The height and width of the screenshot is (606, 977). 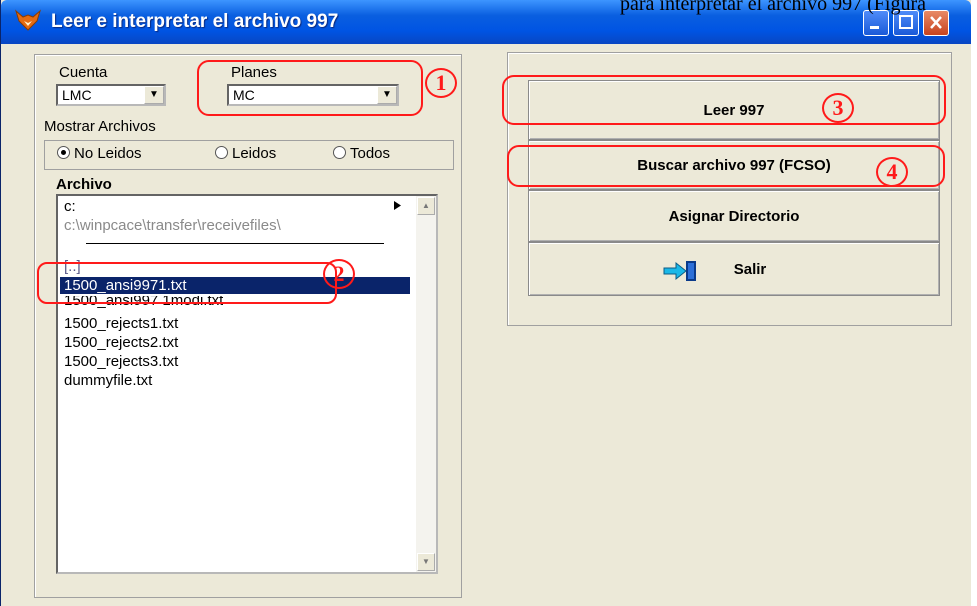 What do you see at coordinates (361, 153) in the screenshot?
I see `radio-todos: Todos` at bounding box center [361, 153].